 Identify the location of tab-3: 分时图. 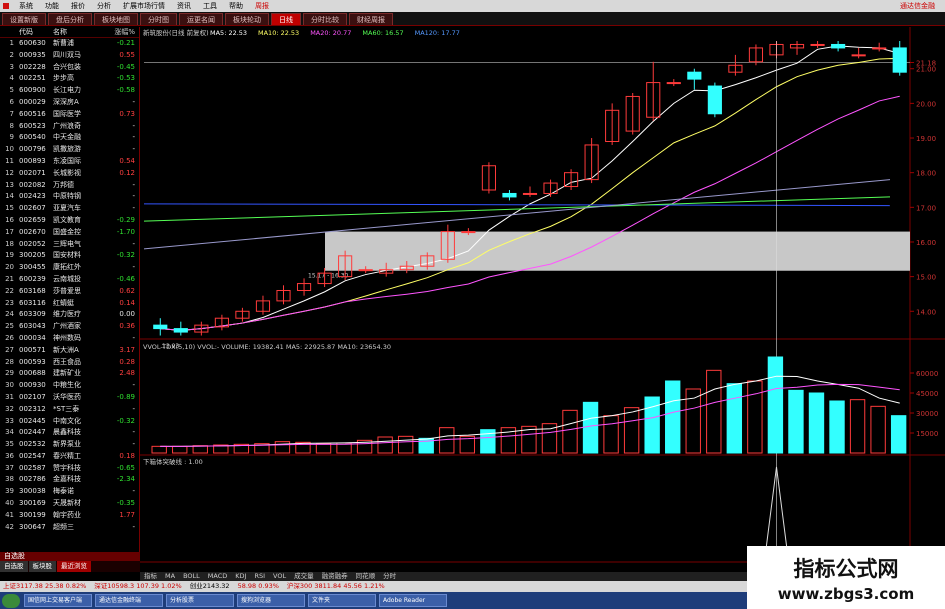
(158, 19).